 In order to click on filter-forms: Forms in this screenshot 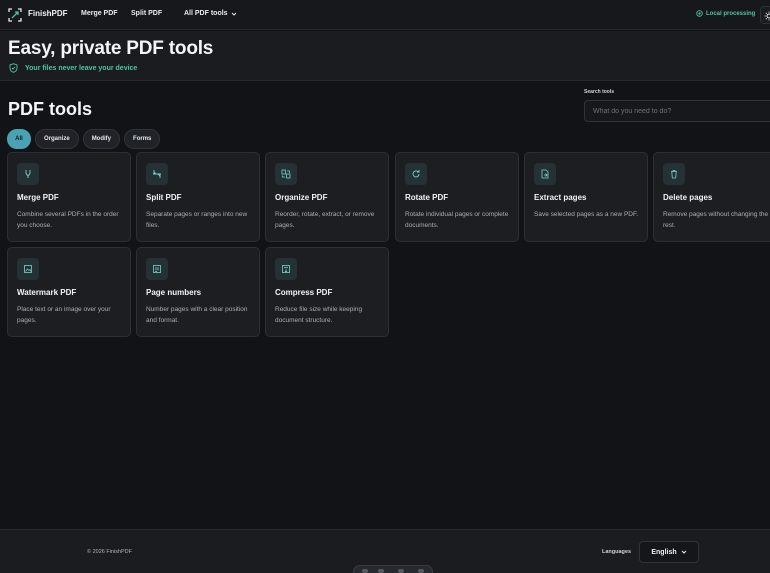, I will do `click(142, 139)`.